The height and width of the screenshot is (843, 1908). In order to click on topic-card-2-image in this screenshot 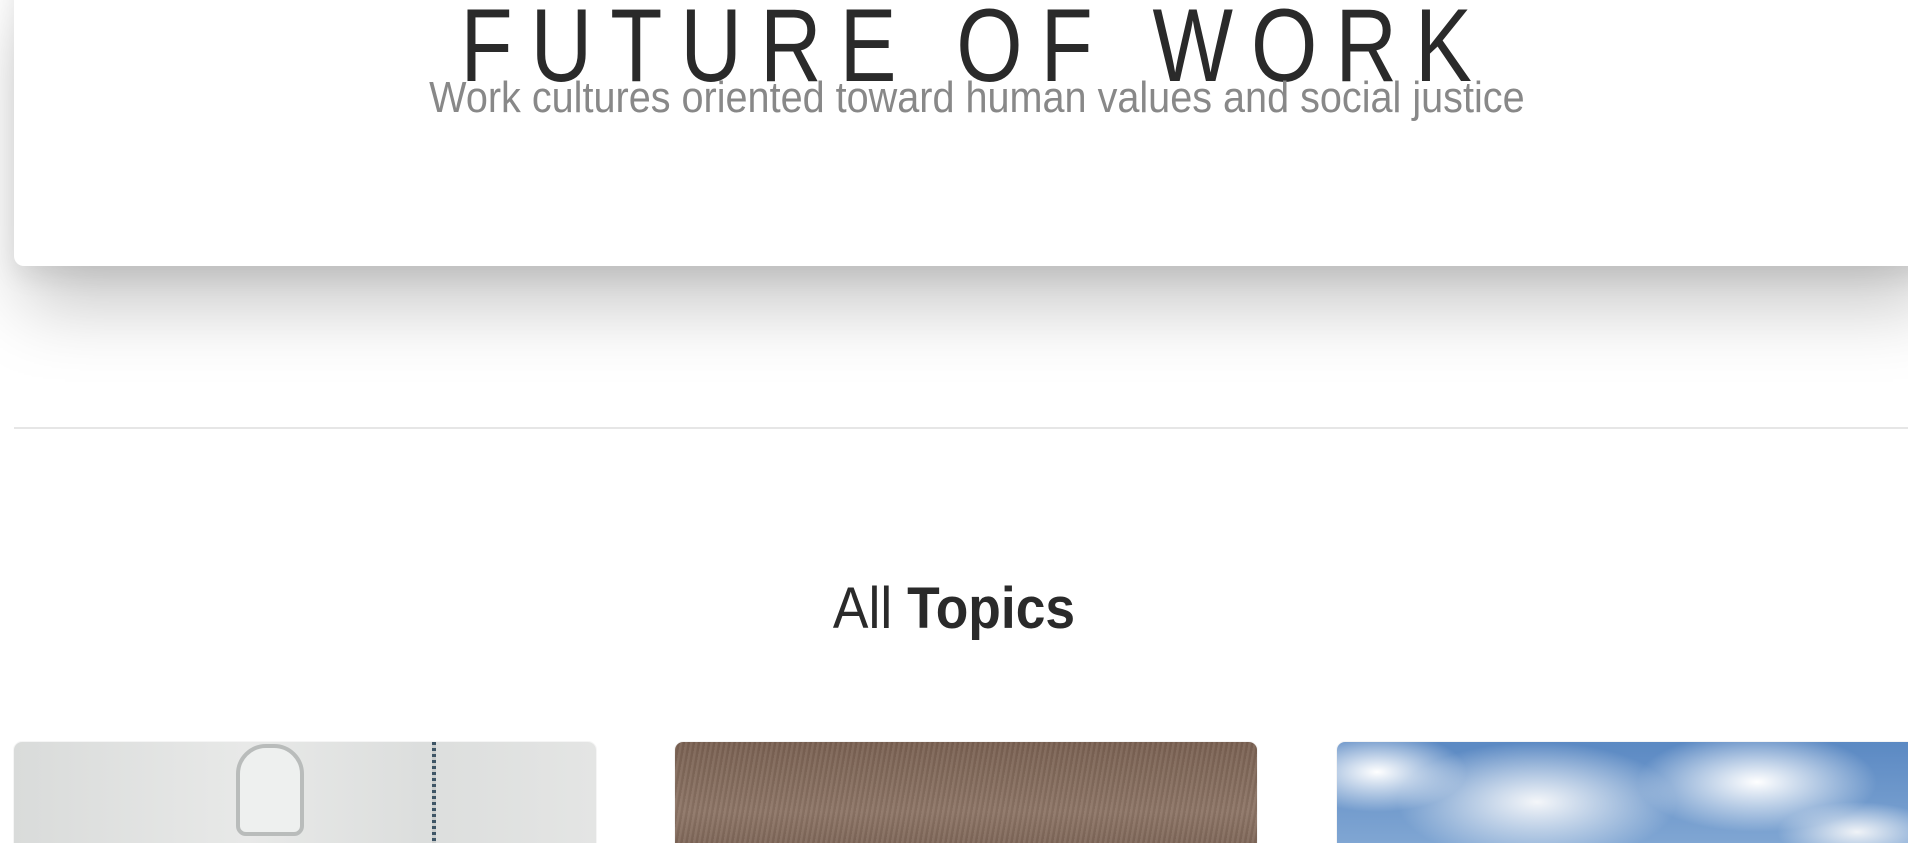, I will do `click(966, 792)`.